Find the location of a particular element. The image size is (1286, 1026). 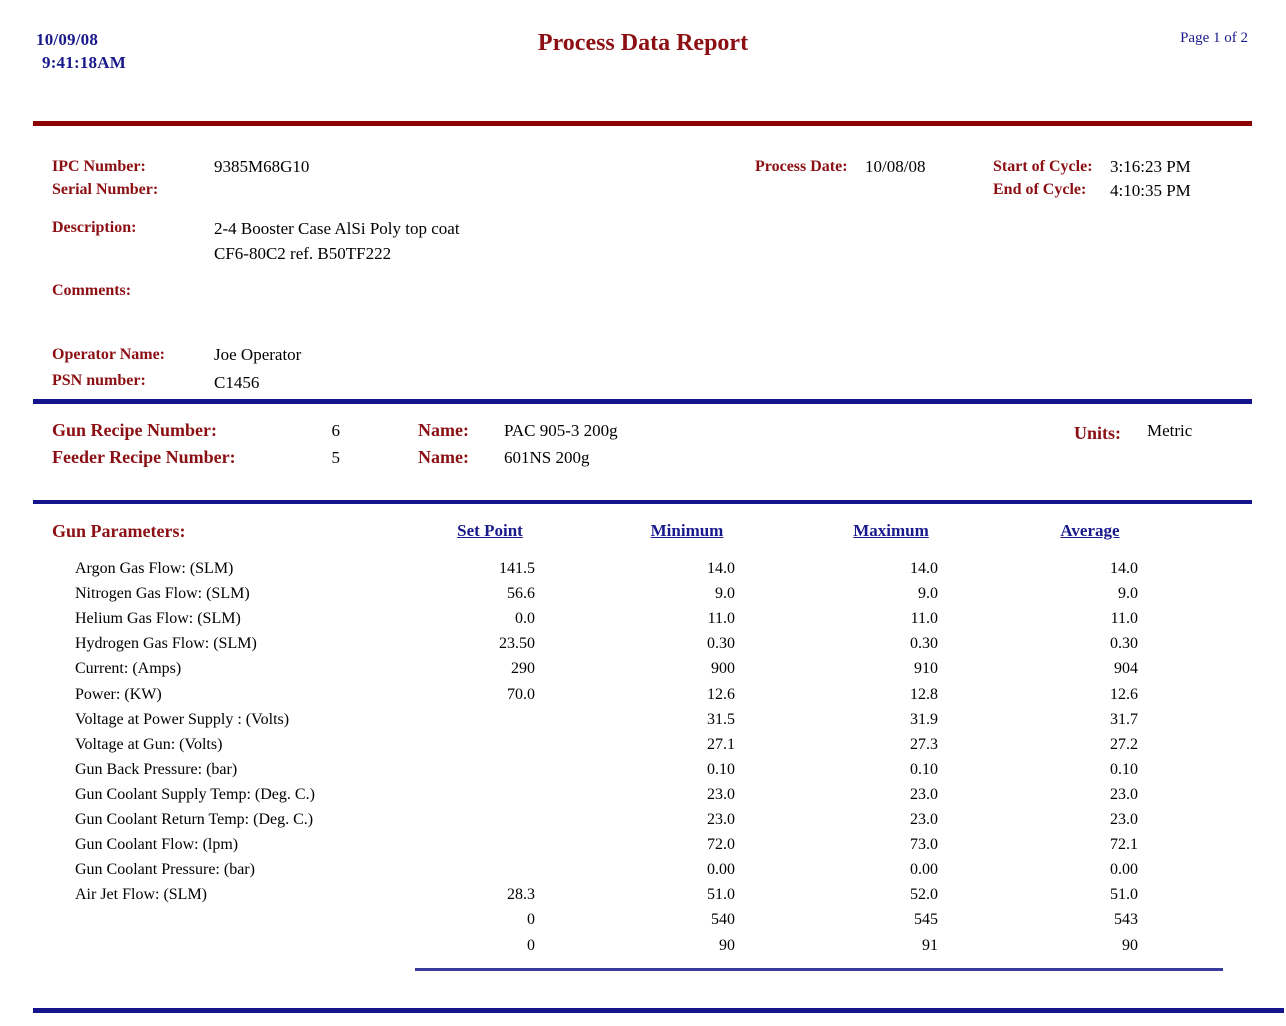

gun-recipe-number-value: 6 is located at coordinates (336, 430).